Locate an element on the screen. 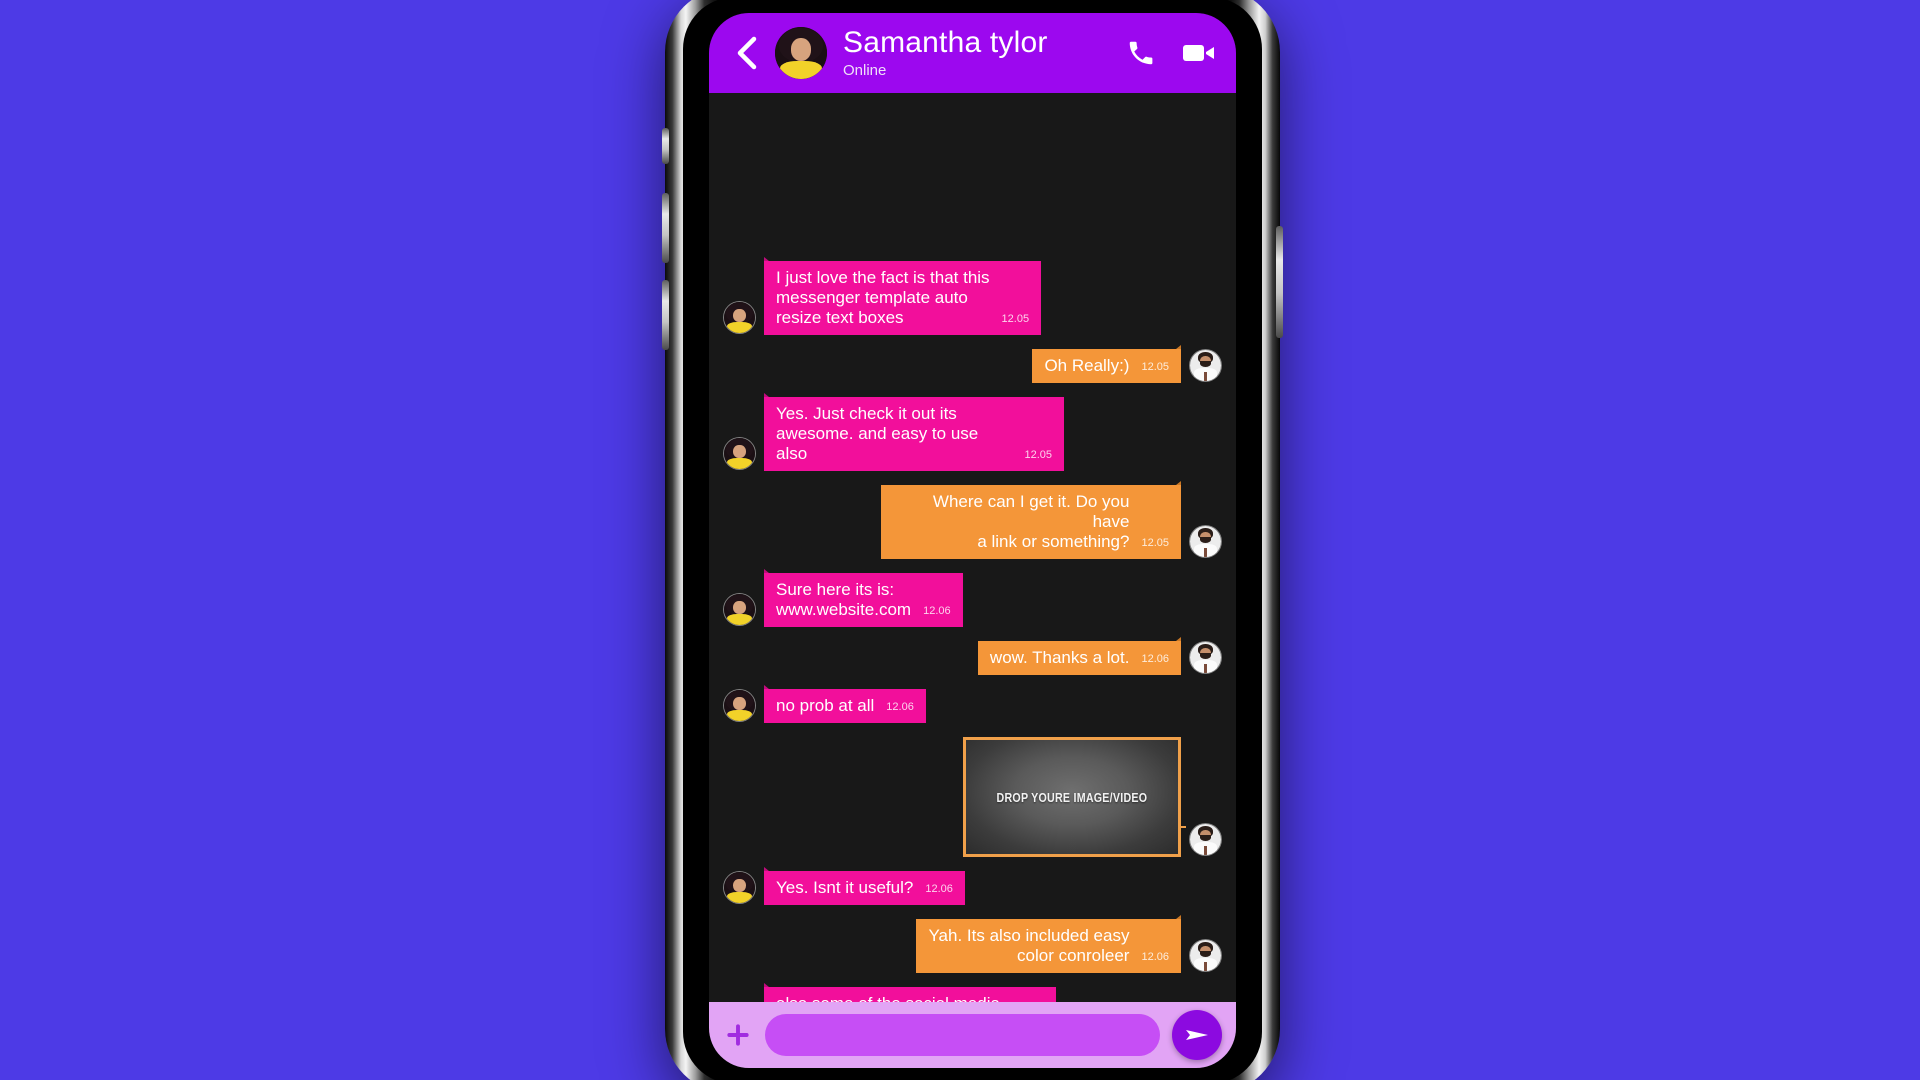  chat-header: Samantha tylor Online is located at coordinates (972, 53).